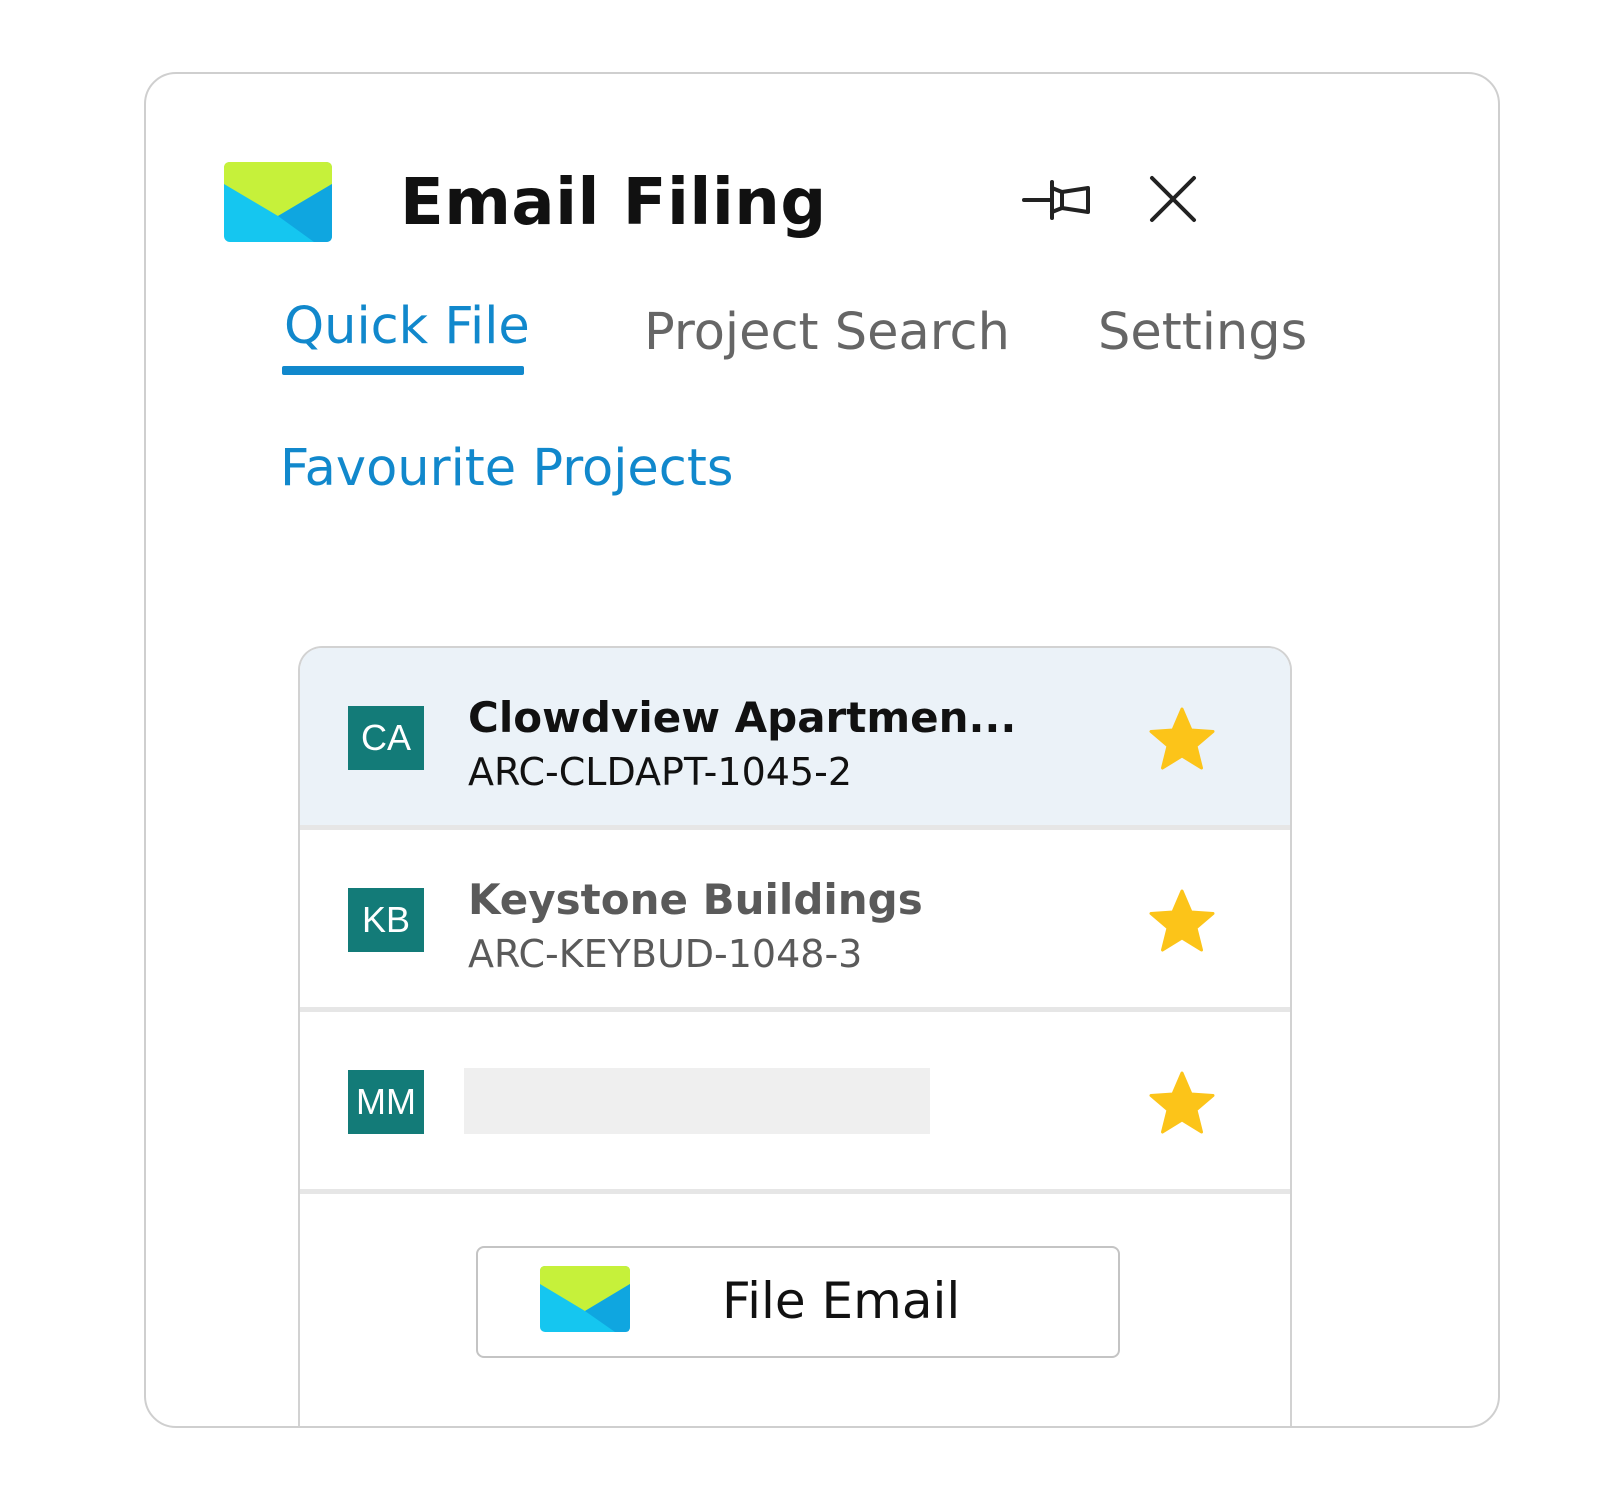 The height and width of the screenshot is (1494, 1600). I want to click on close-button, so click(1174, 200).